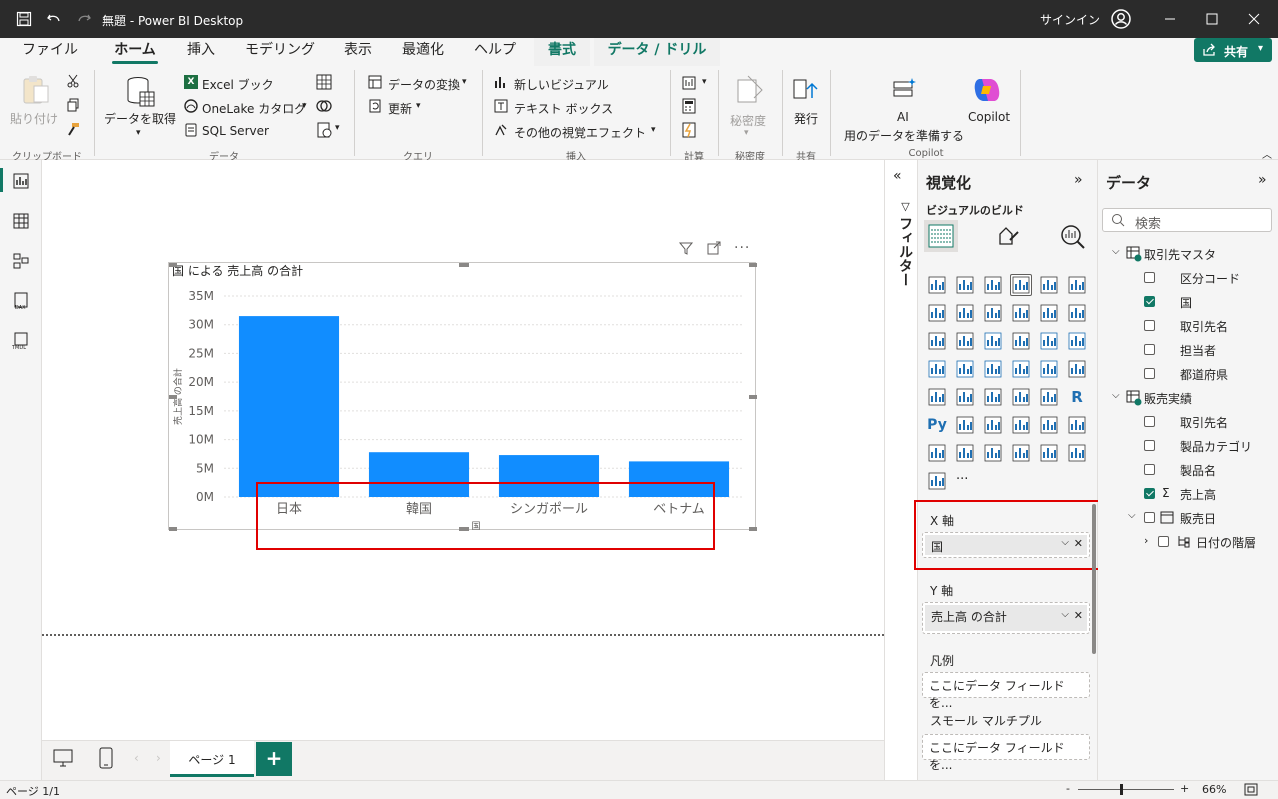  What do you see at coordinates (464, 82) in the screenshot?
I see `transform-chevron-icon: ▾` at bounding box center [464, 82].